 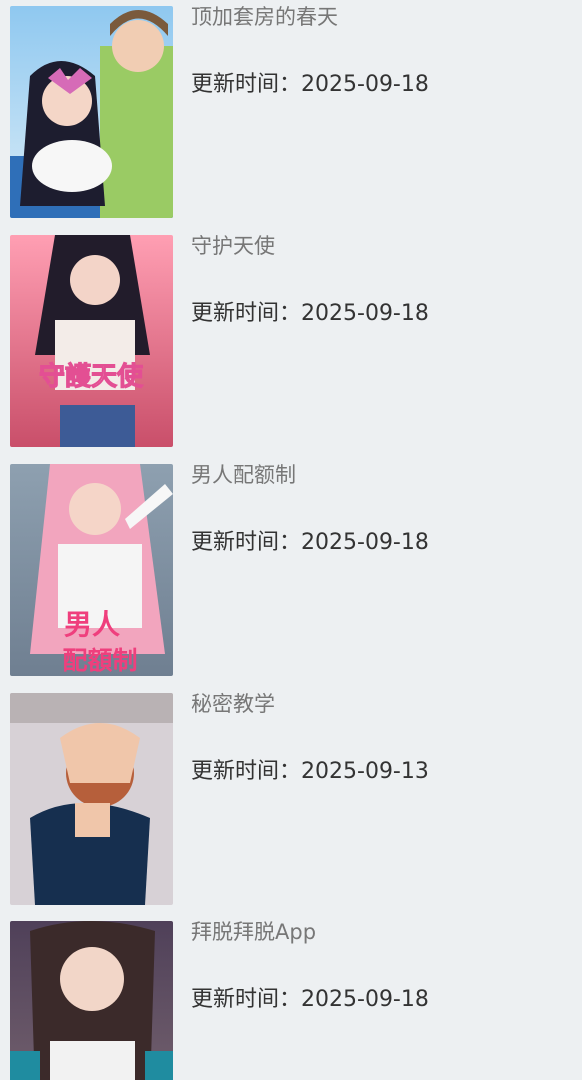 I want to click on comic-cover: 守護天使, so click(x=91, y=341).